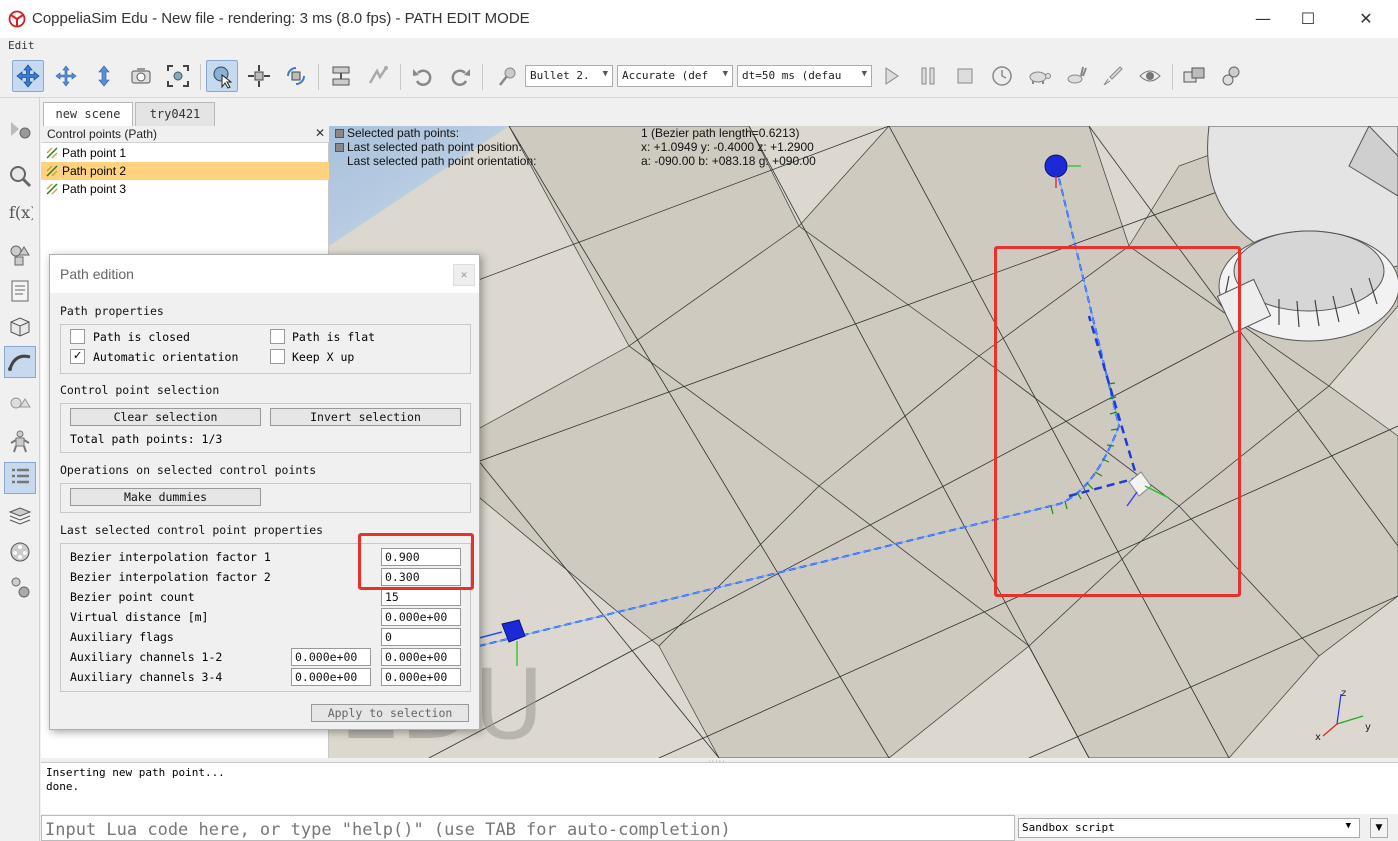 The image size is (1398, 841). I want to click on lua-command-input, so click(528, 828).